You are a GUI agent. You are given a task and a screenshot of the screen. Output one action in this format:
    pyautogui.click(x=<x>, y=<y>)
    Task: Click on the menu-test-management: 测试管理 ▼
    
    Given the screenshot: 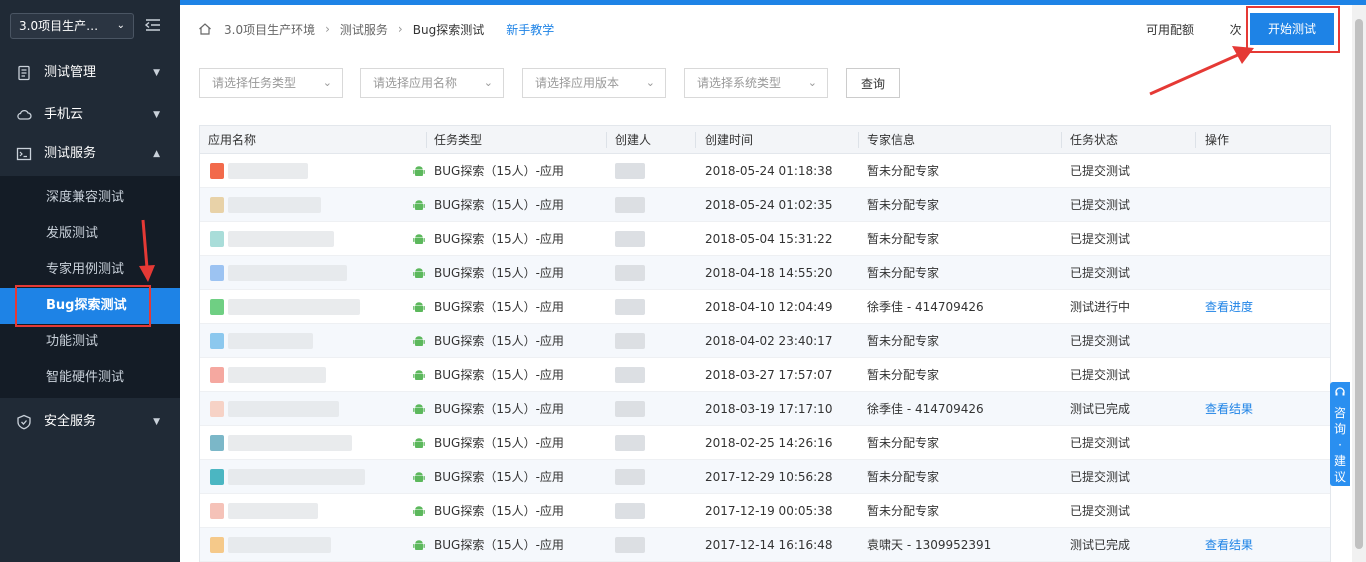 What is the action you would take?
    pyautogui.click(x=90, y=73)
    